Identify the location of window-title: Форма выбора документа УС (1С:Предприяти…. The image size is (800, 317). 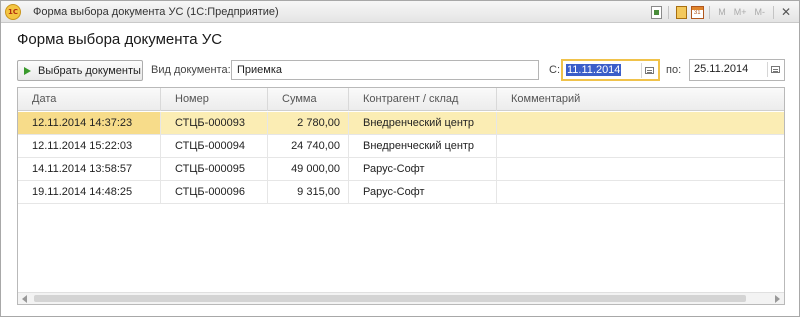
(156, 12).